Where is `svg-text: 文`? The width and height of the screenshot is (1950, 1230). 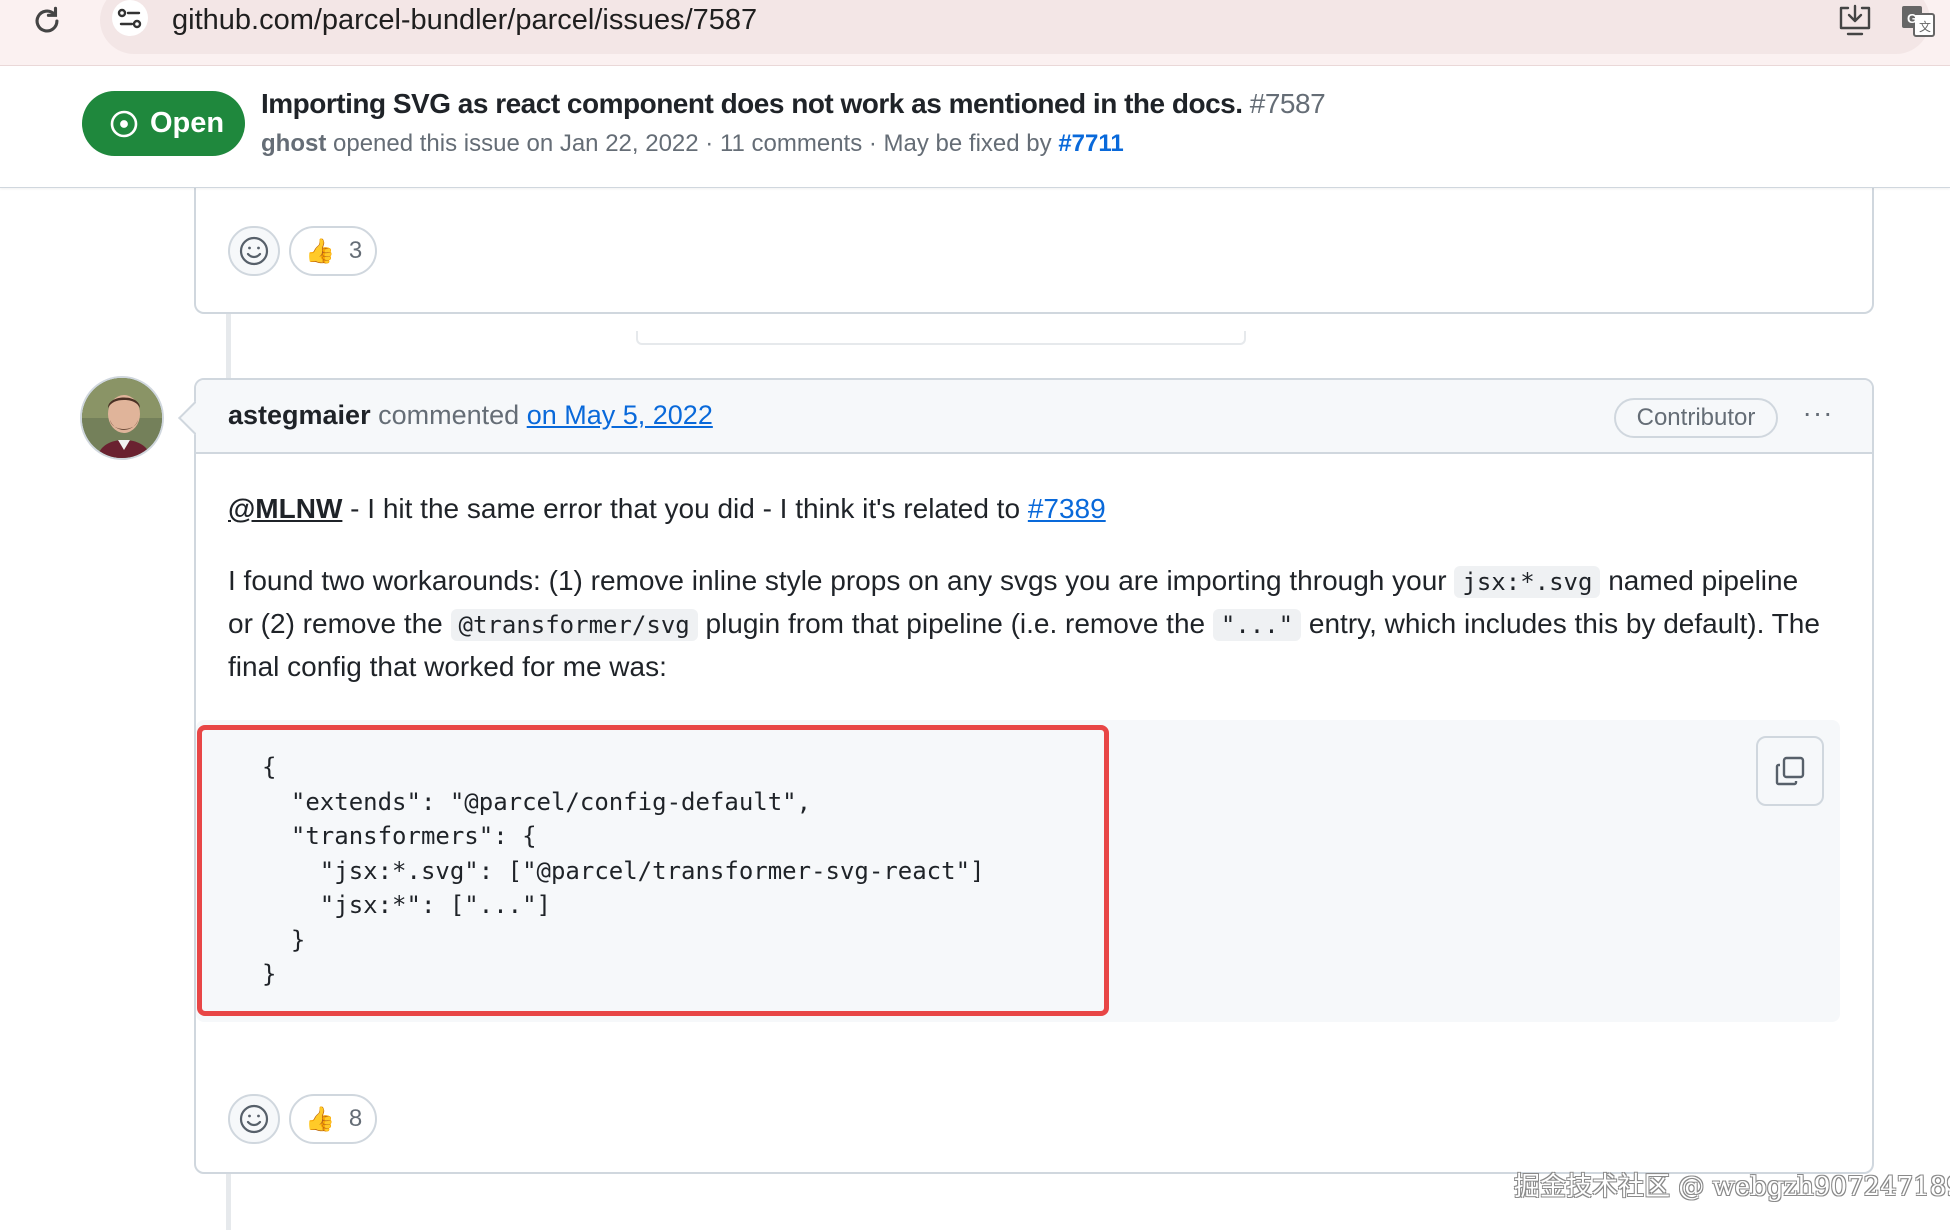 svg-text: 文 is located at coordinates (1925, 26).